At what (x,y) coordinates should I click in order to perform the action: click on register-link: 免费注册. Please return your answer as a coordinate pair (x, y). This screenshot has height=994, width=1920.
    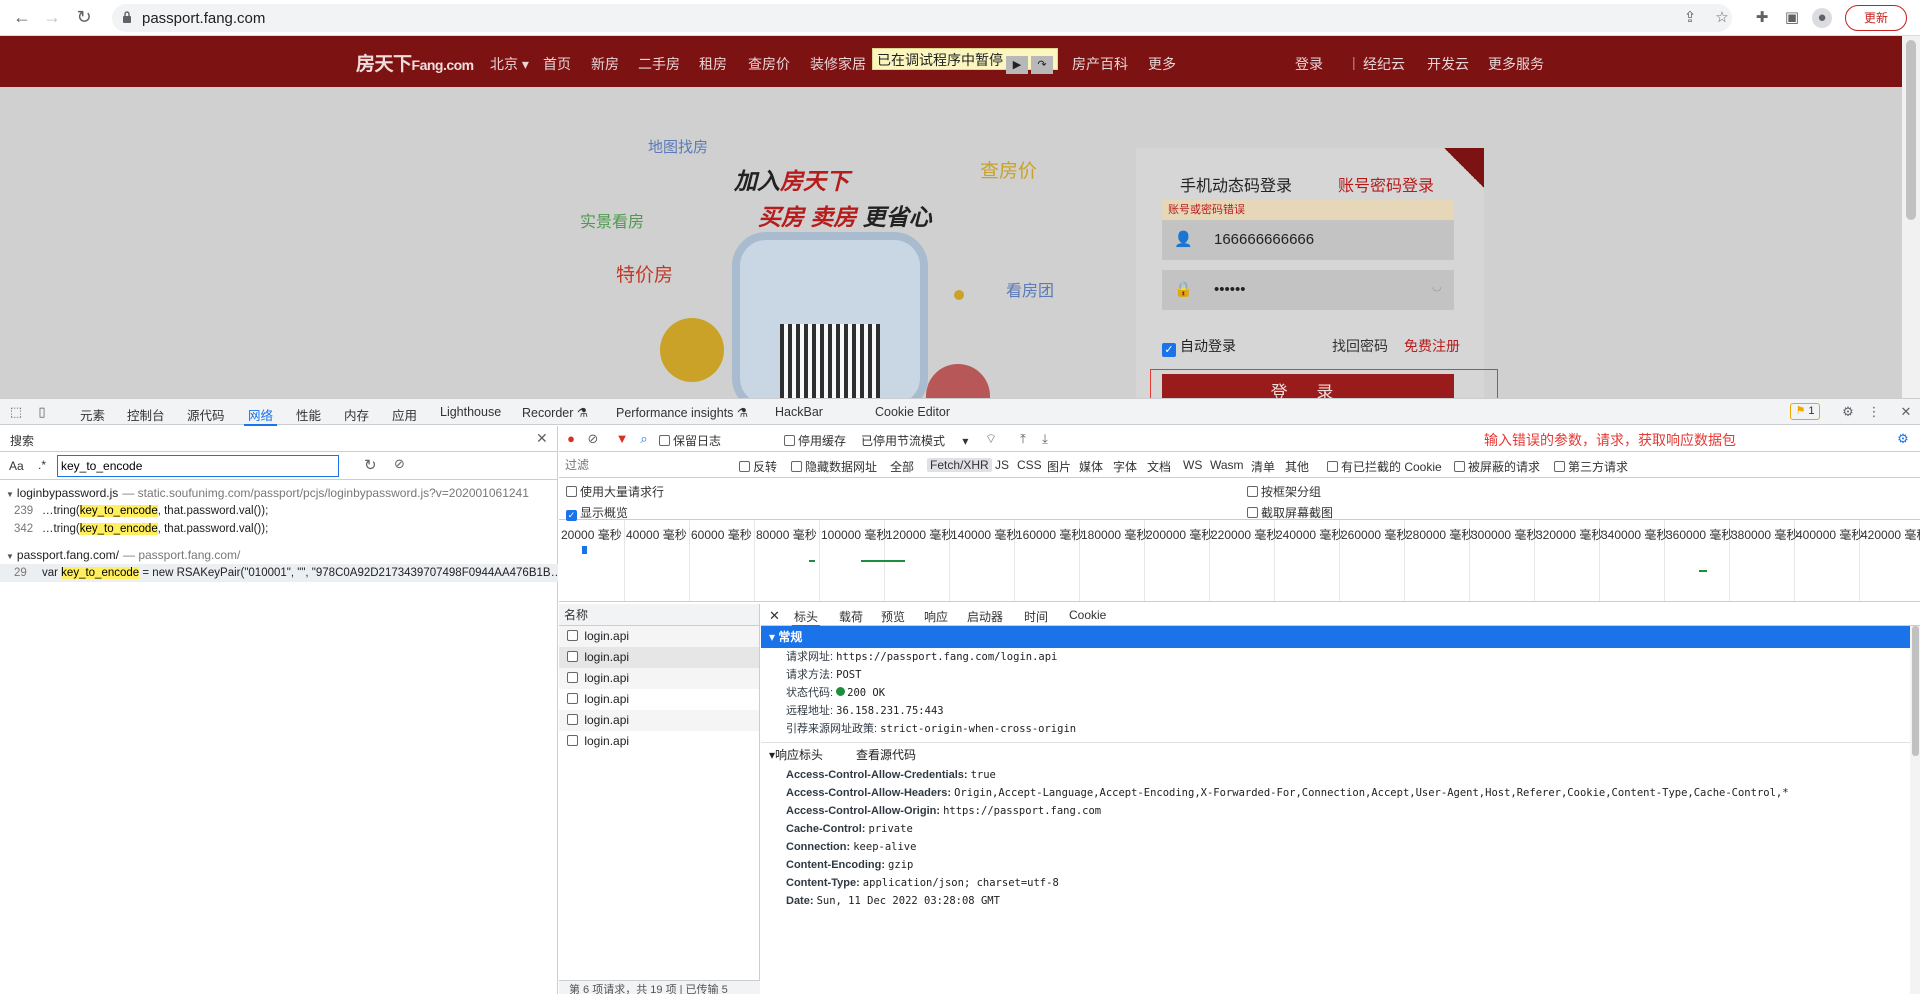
    Looking at the image, I should click on (1432, 346).